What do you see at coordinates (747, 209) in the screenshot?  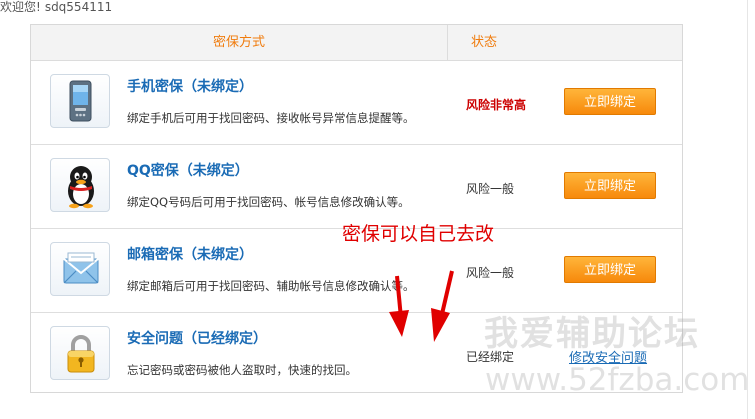 I see `scrollbar-edge` at bounding box center [747, 209].